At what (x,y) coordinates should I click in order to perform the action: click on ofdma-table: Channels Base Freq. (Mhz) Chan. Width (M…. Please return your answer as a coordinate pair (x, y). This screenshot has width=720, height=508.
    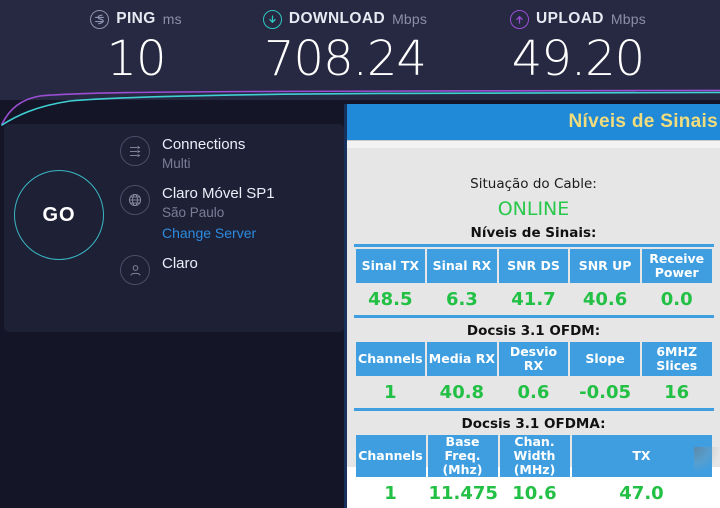
    Looking at the image, I should click on (534, 471).